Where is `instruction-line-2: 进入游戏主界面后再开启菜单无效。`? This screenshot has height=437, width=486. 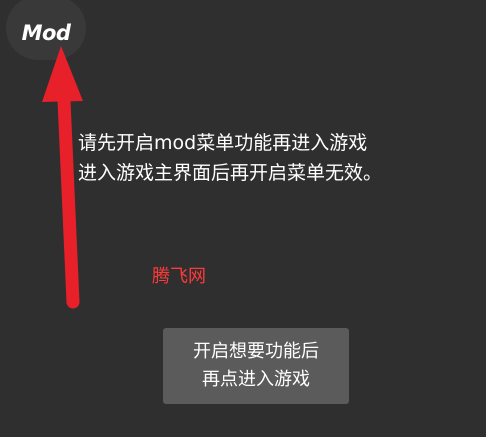 instruction-line-2: 进入游戏主界面后再开启菜单无效。 is located at coordinates (230, 173).